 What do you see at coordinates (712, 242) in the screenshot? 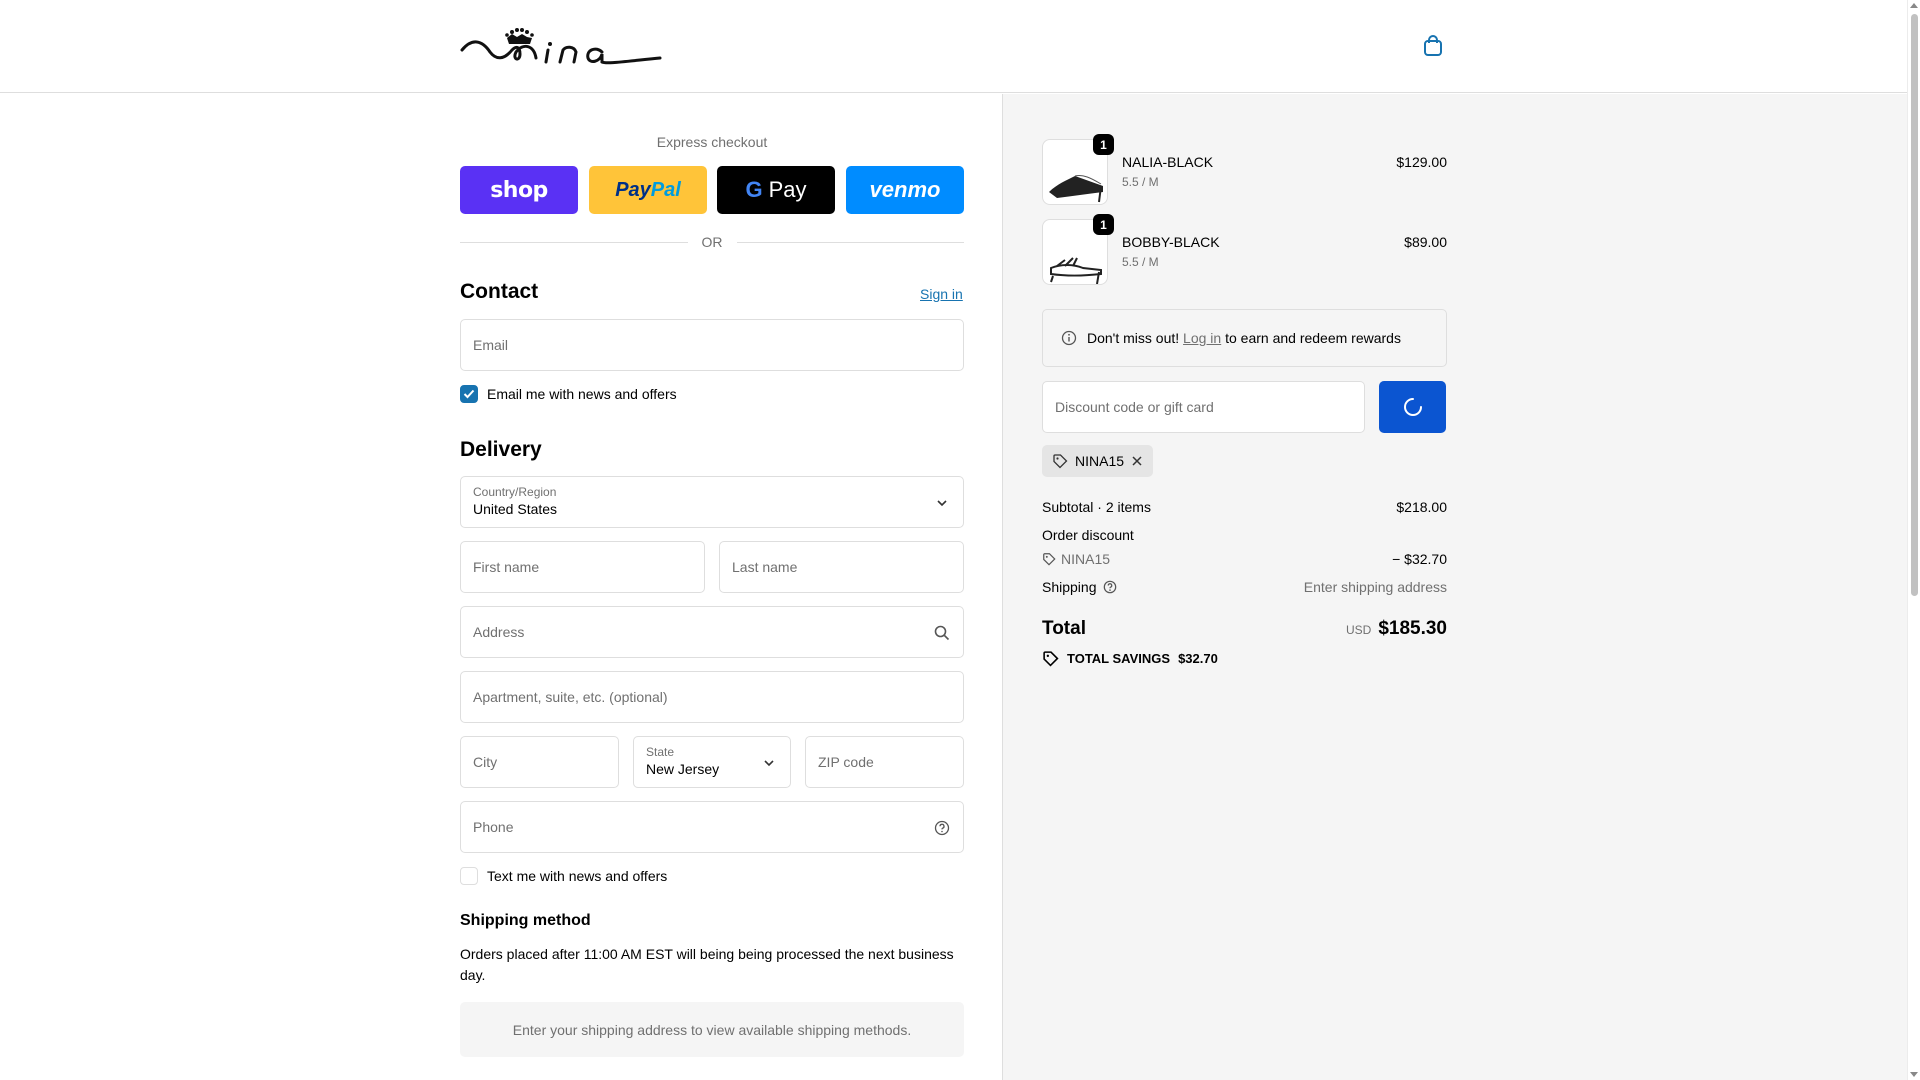
I see `or-divider: OR` at bounding box center [712, 242].